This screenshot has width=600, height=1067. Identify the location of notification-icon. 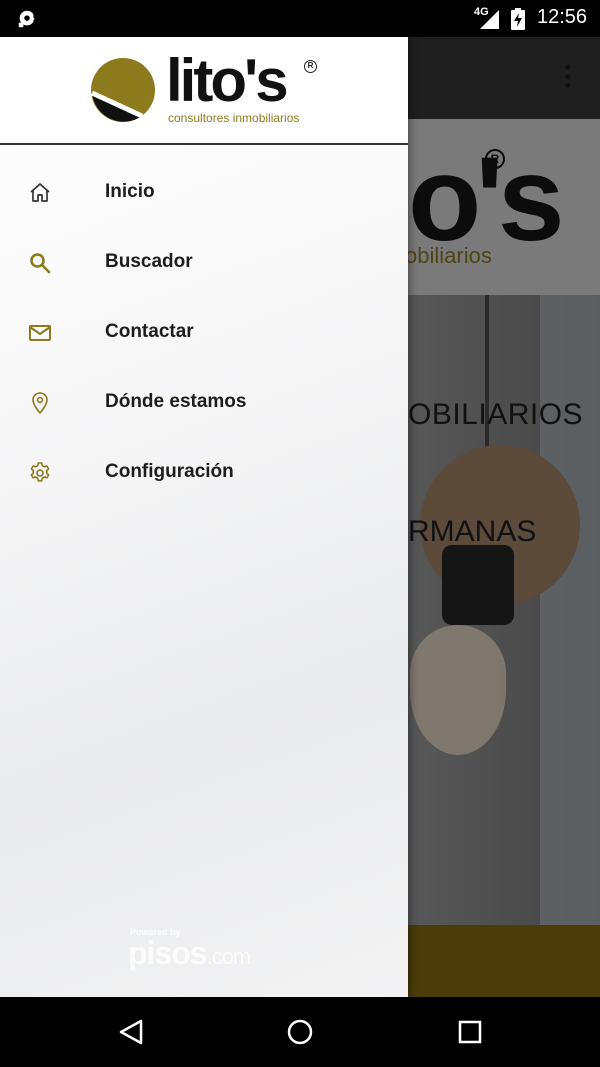
(27, 19).